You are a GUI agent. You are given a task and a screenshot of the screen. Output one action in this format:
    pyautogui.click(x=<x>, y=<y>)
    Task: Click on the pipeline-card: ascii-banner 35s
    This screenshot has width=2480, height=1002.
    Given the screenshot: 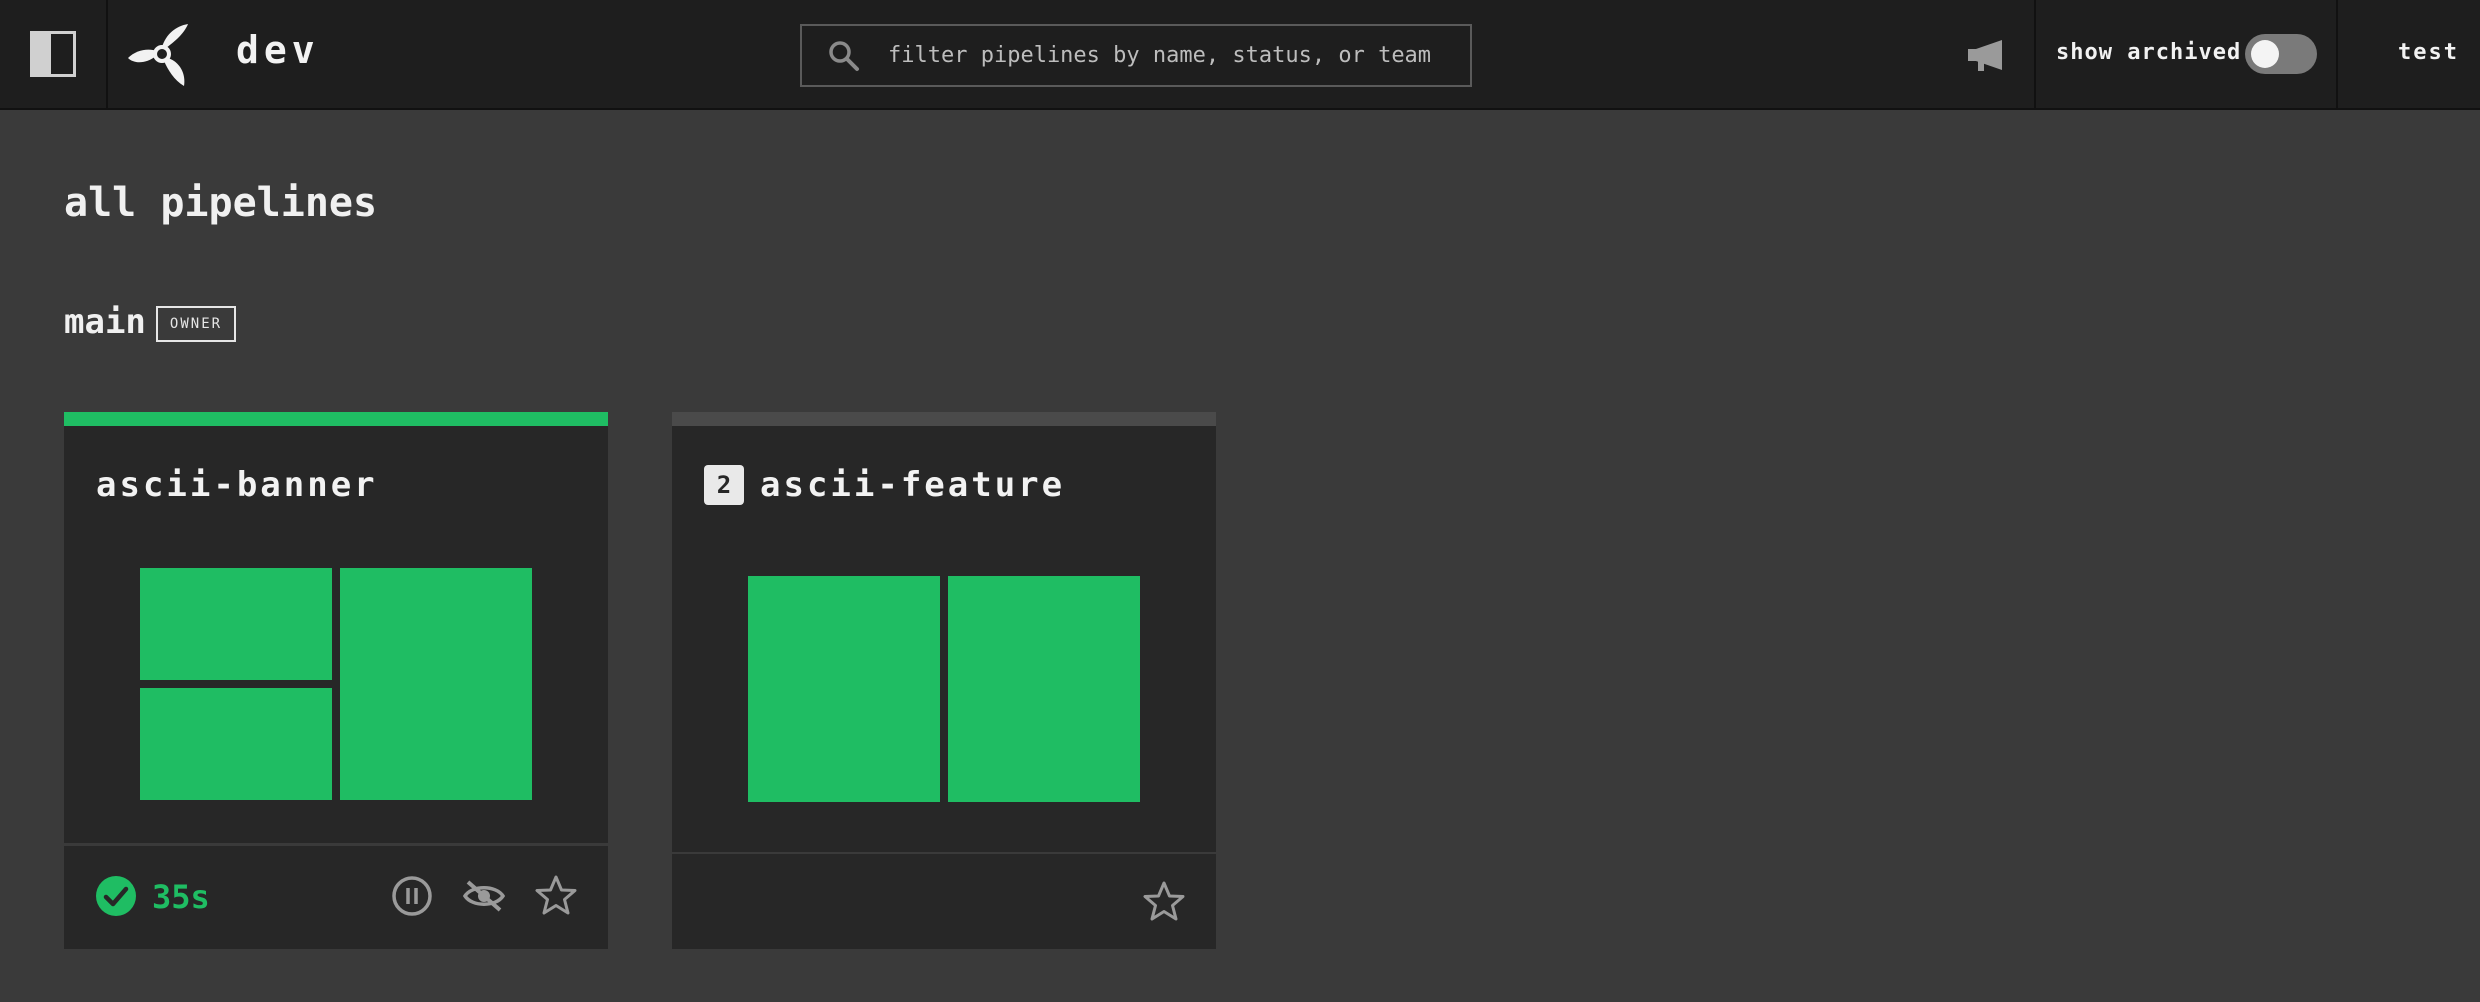 What is the action you would take?
    pyautogui.click(x=336, y=680)
    